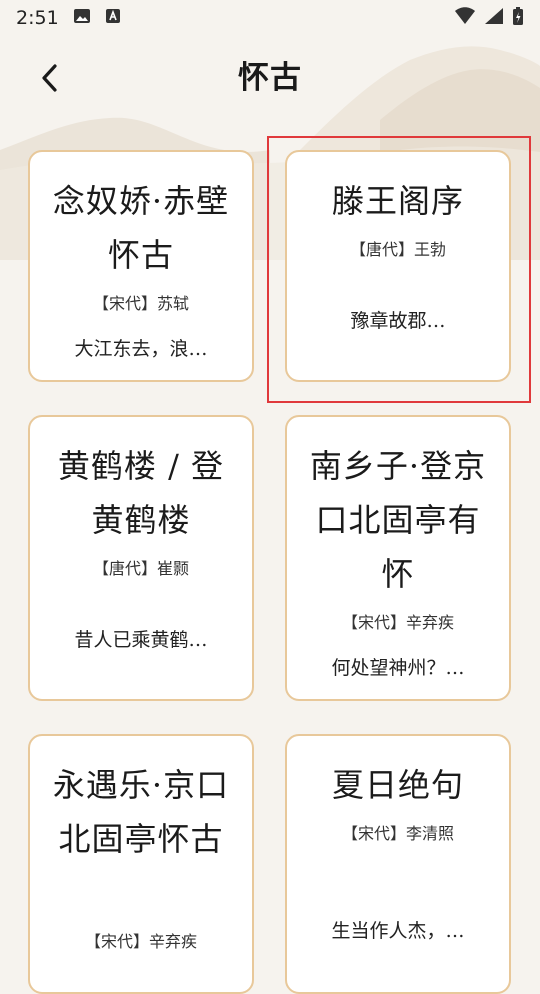 The image size is (540, 994). Describe the element at coordinates (141, 864) in the screenshot. I see `poem-card: 永遇乐·京口北固亭怀古 【宋代】辛弃疾` at that location.